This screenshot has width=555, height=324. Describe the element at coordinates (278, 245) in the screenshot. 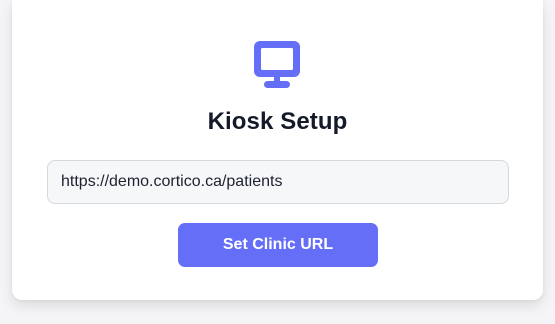

I see `set-clinic-url-button: Set Clinic URL` at that location.